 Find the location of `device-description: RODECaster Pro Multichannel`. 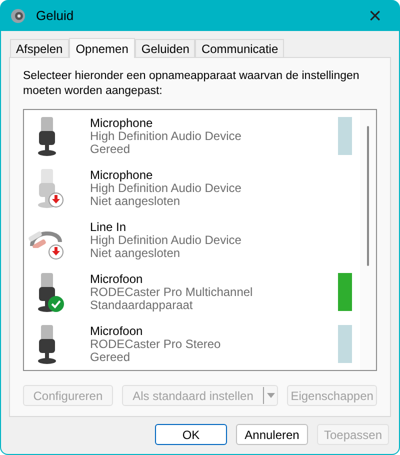

device-description: RODECaster Pro Multichannel is located at coordinates (172, 292).